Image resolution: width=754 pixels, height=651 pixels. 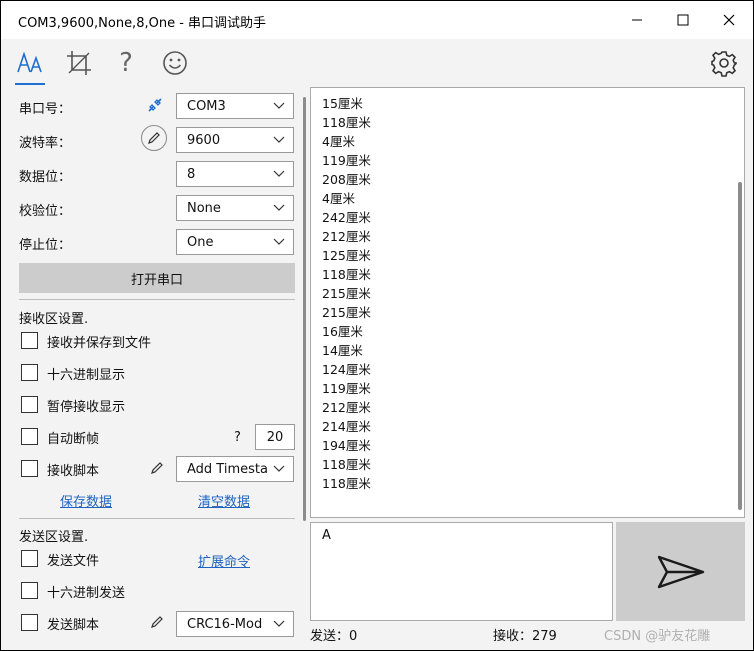 What do you see at coordinates (99, 343) in the screenshot?
I see `save-to-file-label: 接收并保存到文件` at bounding box center [99, 343].